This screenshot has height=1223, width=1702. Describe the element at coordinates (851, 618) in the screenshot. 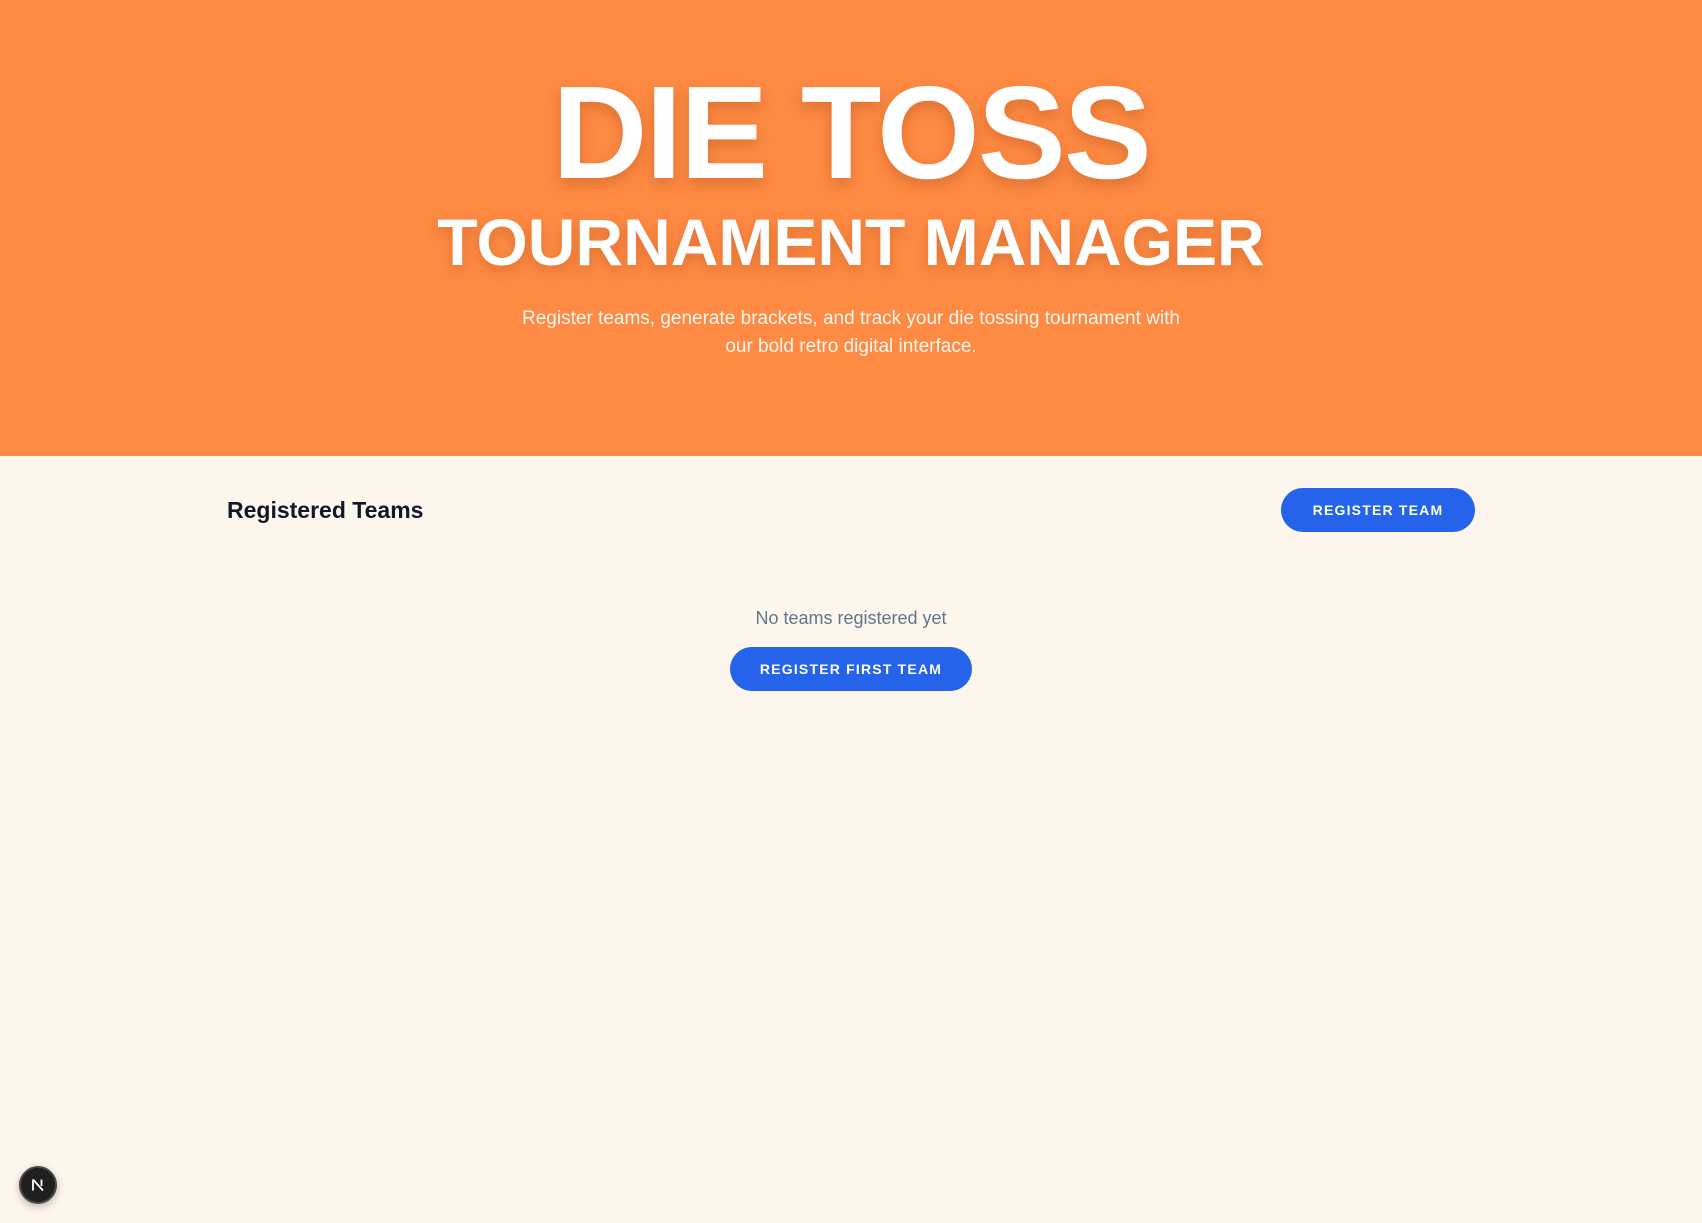

I see `empty-state-message: No teams registered yet` at that location.